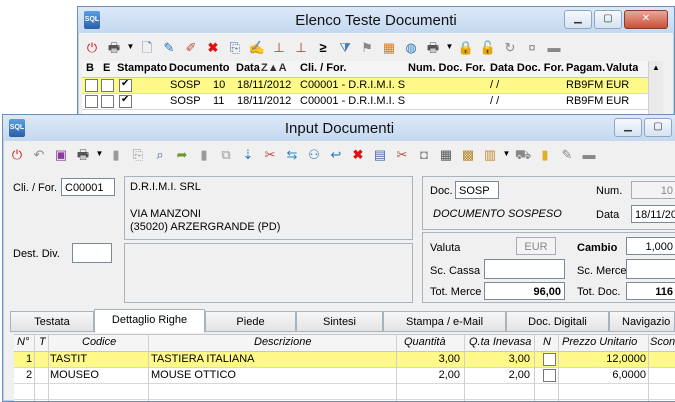 The height and width of the screenshot is (402, 675). Describe the element at coordinates (380, 154) in the screenshot. I see `clipboard-icon: ▤` at that location.